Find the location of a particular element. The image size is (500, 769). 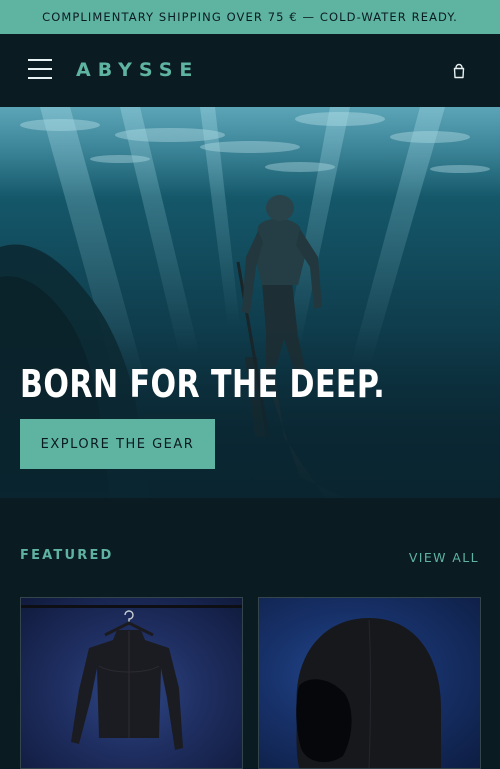

hero-title: BORN FOR THE DEEP. is located at coordinates (203, 384).